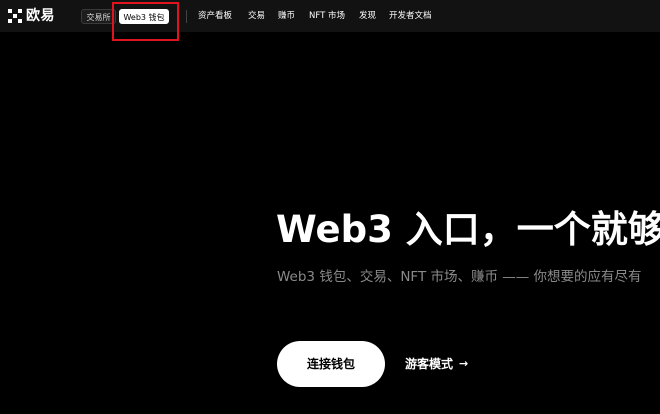 The image size is (660, 414). What do you see at coordinates (145, 21) in the screenshot?
I see `highlight-annotation-box` at bounding box center [145, 21].